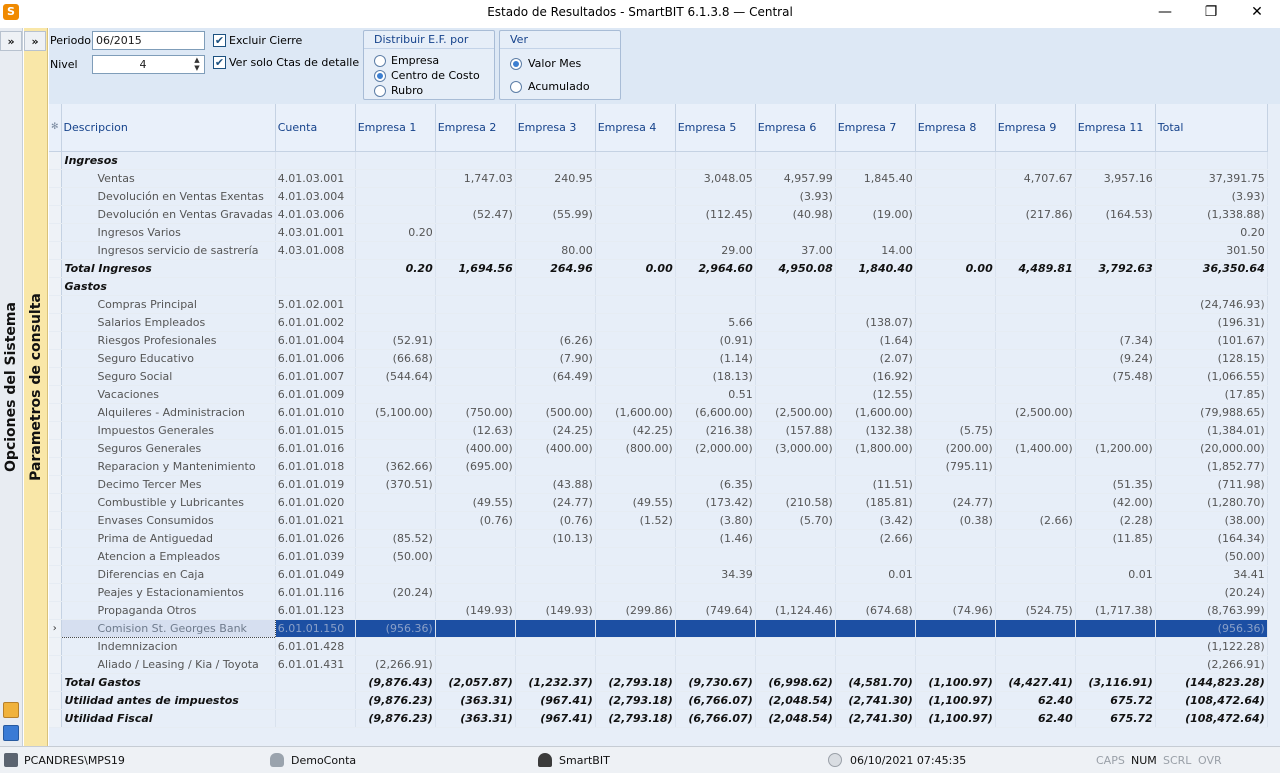 Image resolution: width=1280 pixels, height=773 pixels. Describe the element at coordinates (315, 628) in the screenshot. I see `cell-cuenta: 6.01.01.150` at that location.